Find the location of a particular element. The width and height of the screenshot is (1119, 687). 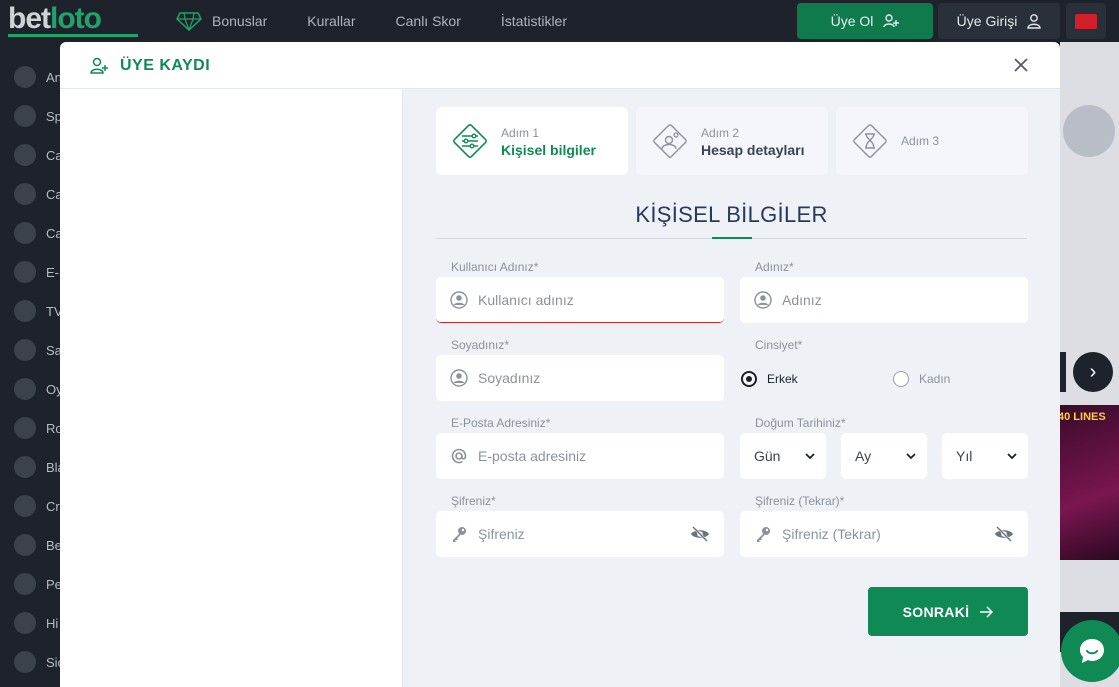

select-value: Gün is located at coordinates (767, 456).